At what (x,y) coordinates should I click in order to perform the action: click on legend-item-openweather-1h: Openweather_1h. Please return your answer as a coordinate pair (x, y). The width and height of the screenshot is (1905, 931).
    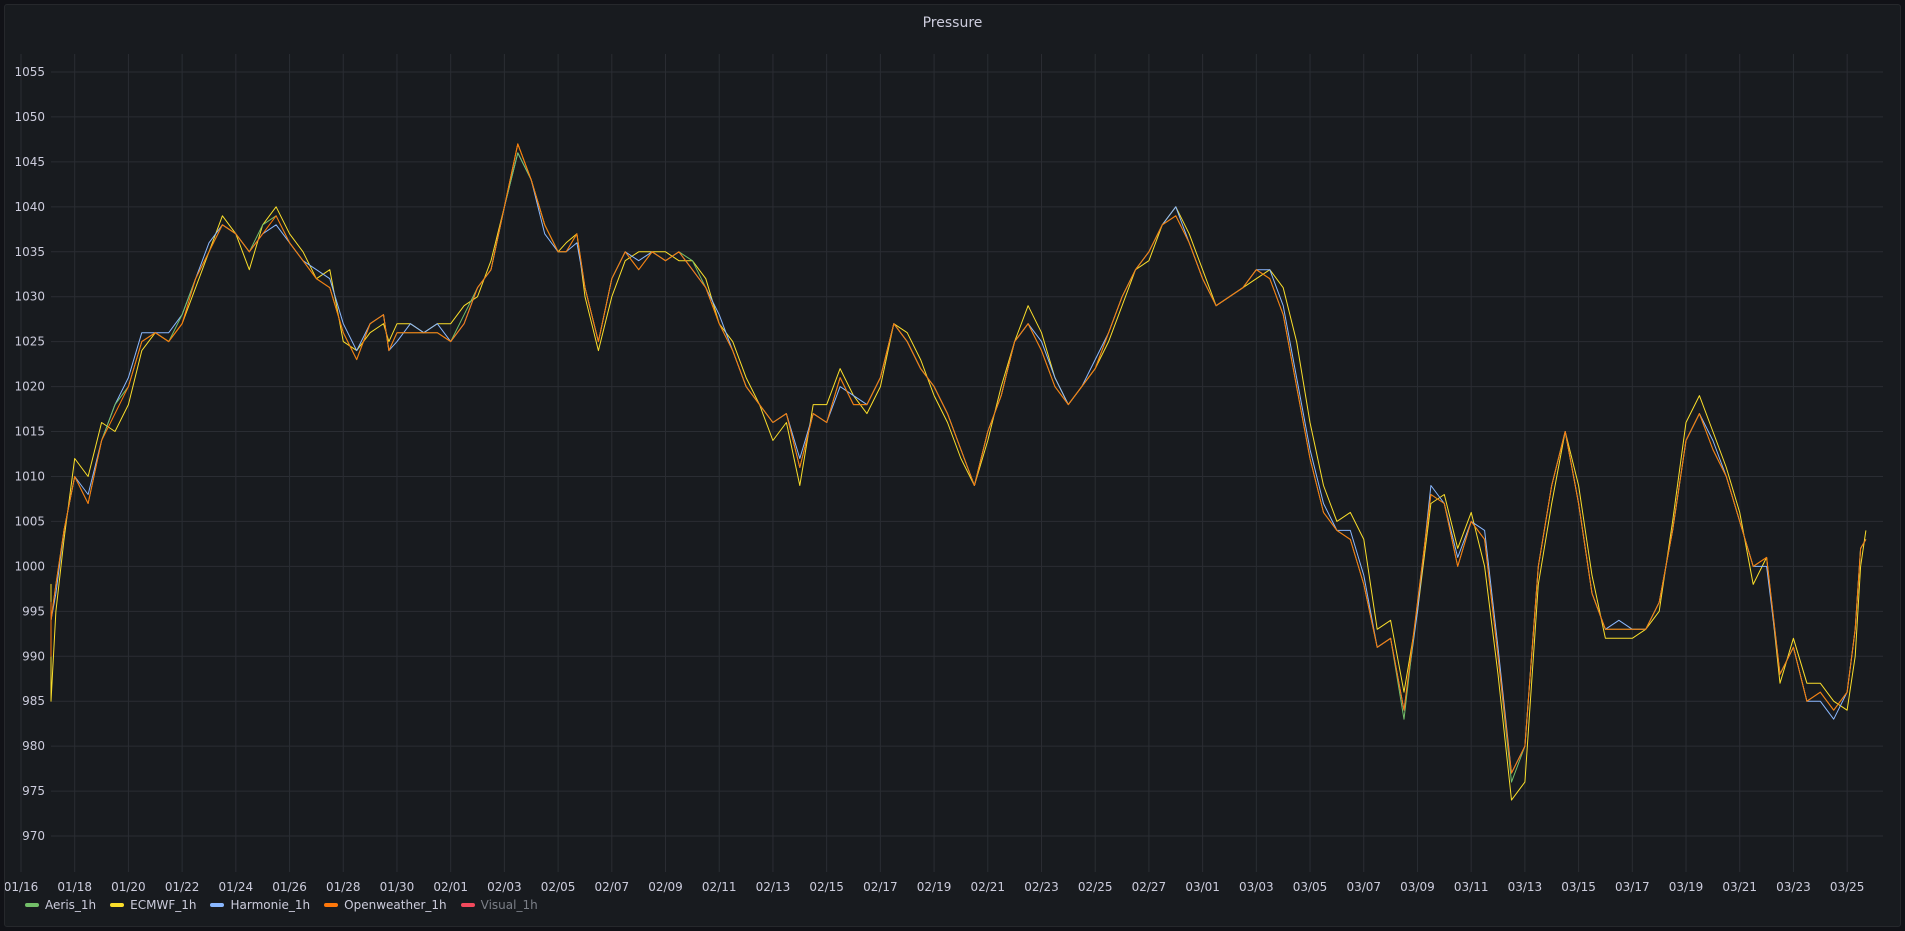
    Looking at the image, I should click on (385, 905).